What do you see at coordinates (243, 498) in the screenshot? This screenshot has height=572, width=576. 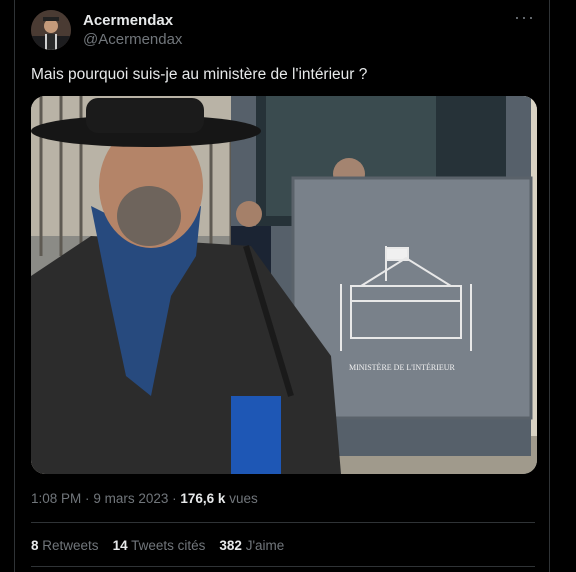 I see `views-label: vues` at bounding box center [243, 498].